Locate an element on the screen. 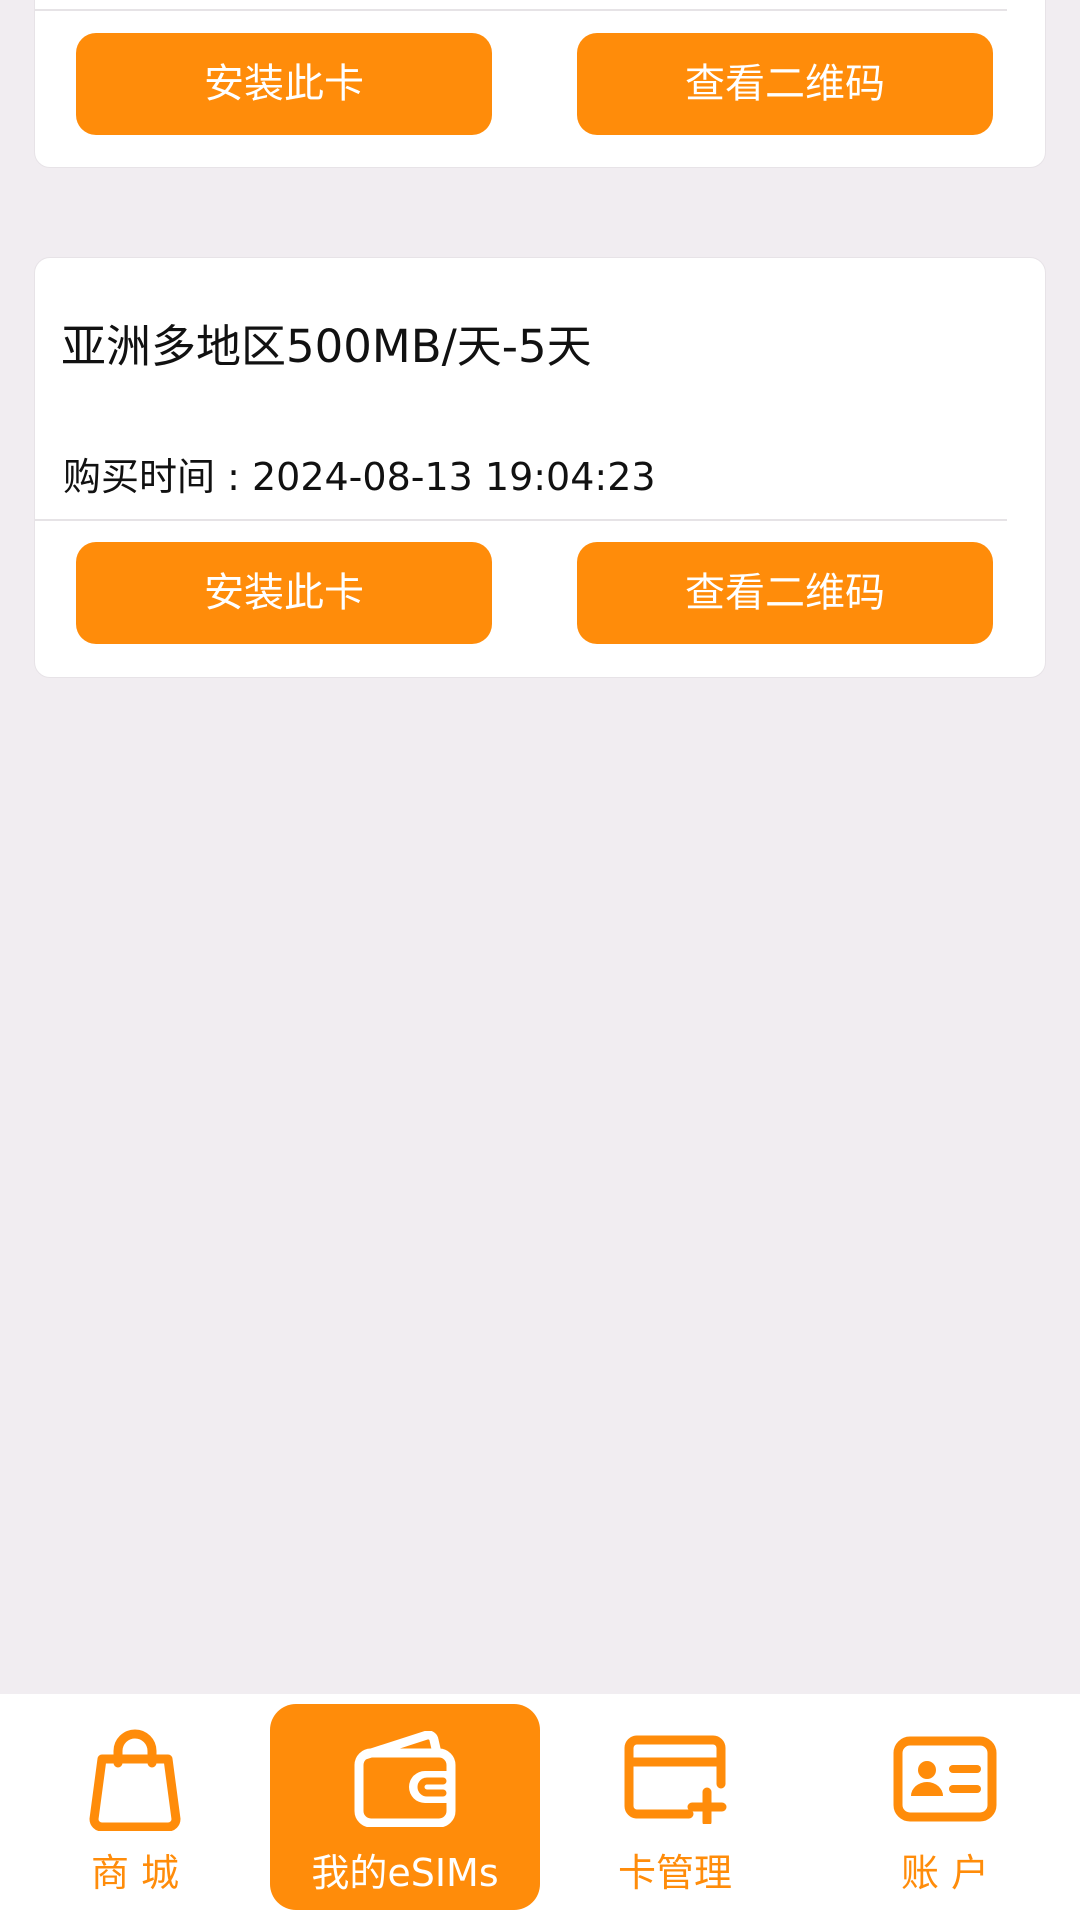 Image resolution: width=1080 pixels, height=1920 pixels. nav-item-shop: 商 城 is located at coordinates (135, 1807).